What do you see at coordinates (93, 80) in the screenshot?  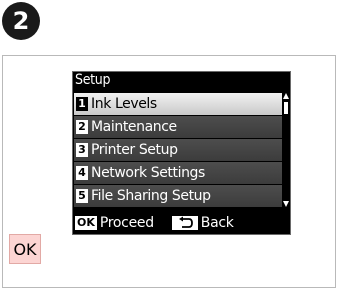 I see `screen-title: Setup` at bounding box center [93, 80].